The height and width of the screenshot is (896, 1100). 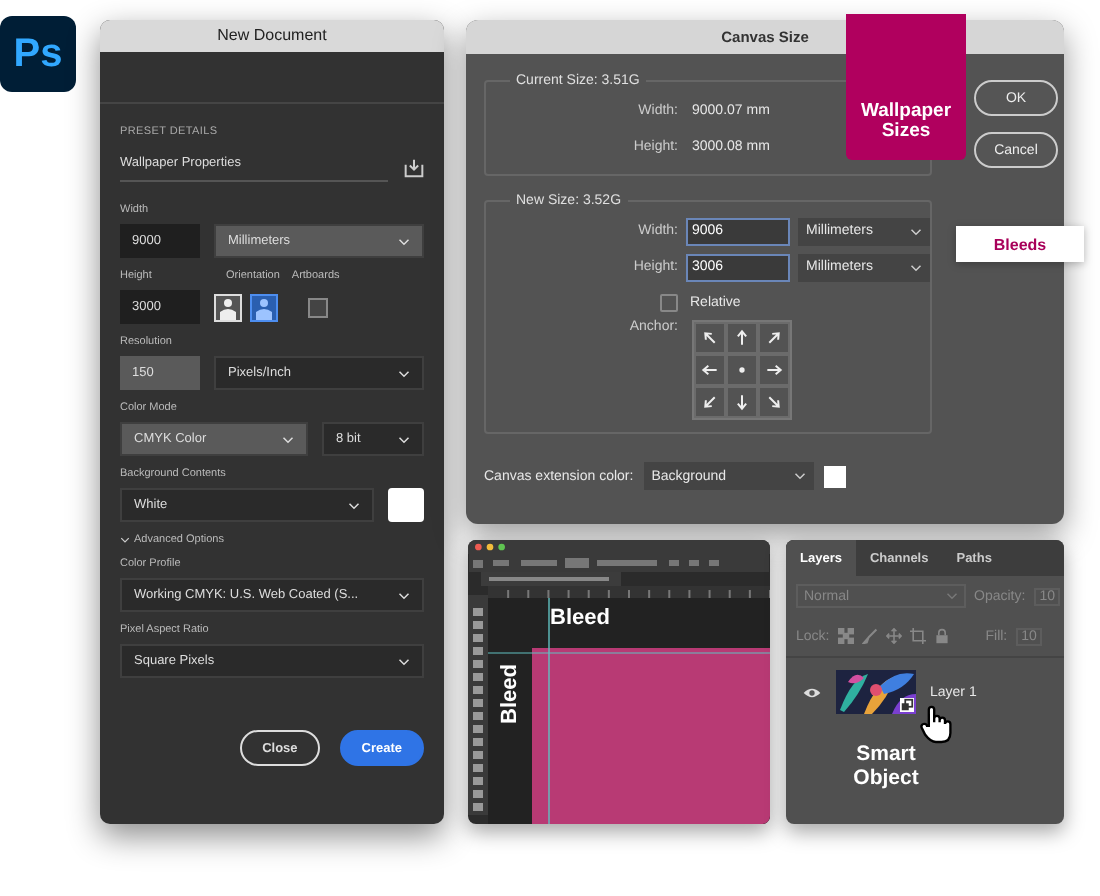 I want to click on artboards-checkbox, so click(x=318, y=307).